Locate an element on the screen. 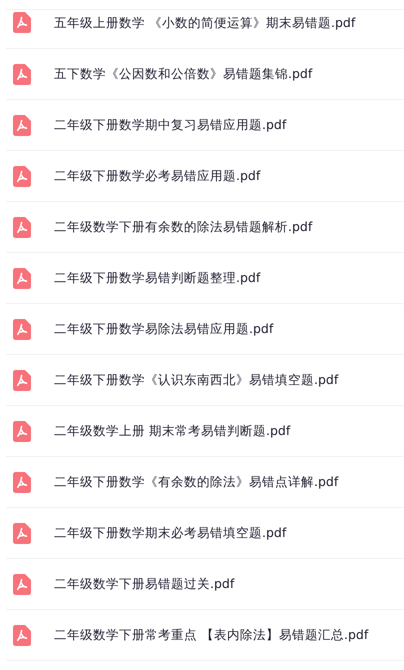 This screenshot has width=404, height=670. file-name: 二年级下册数学易除法易错应用题.pdf is located at coordinates (164, 329).